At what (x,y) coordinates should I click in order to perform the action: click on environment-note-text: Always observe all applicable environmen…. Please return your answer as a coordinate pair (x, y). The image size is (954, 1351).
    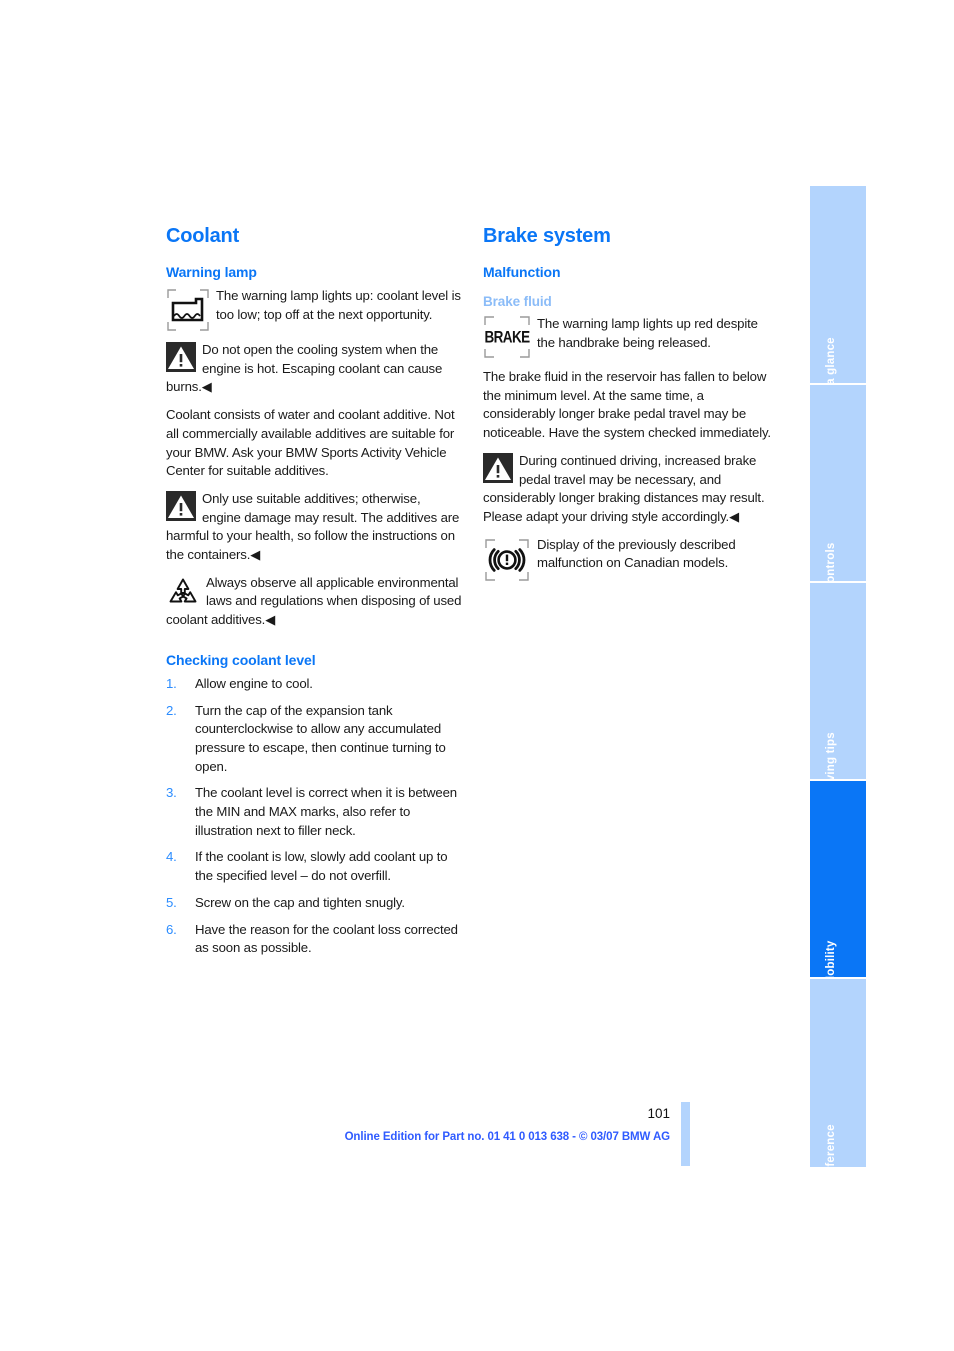
    Looking at the image, I should click on (314, 601).